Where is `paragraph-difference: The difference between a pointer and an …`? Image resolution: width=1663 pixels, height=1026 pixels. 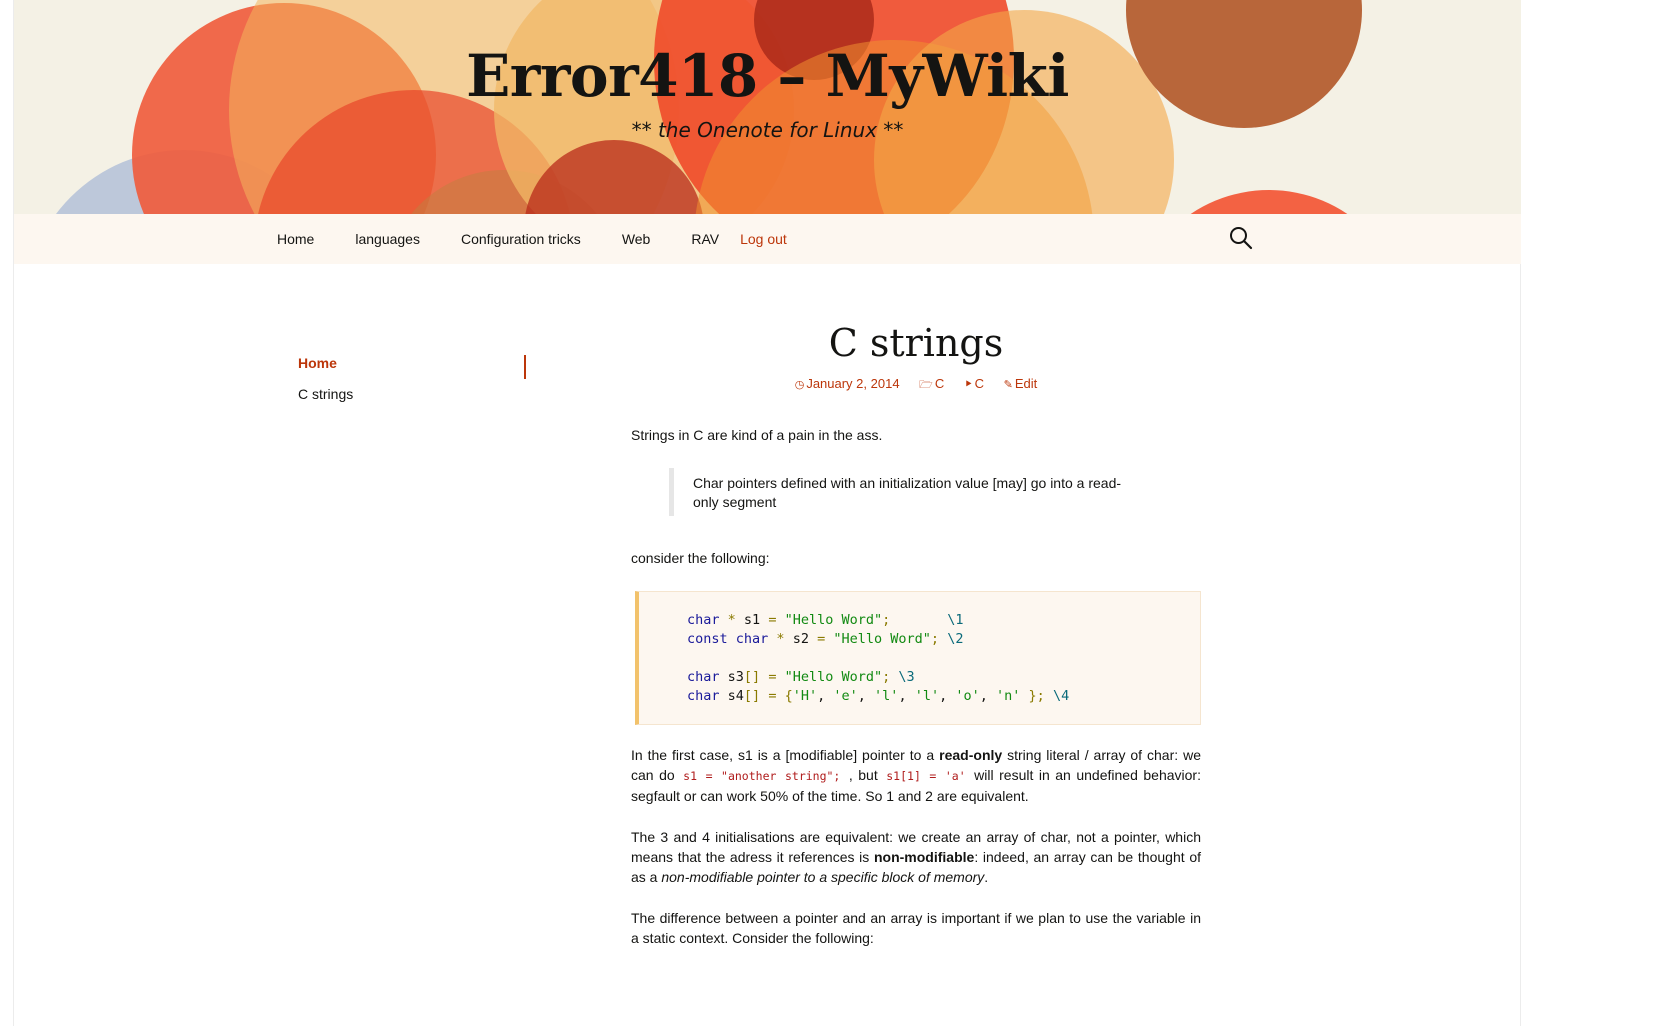 paragraph-difference: The difference between a pointer and an … is located at coordinates (916, 928).